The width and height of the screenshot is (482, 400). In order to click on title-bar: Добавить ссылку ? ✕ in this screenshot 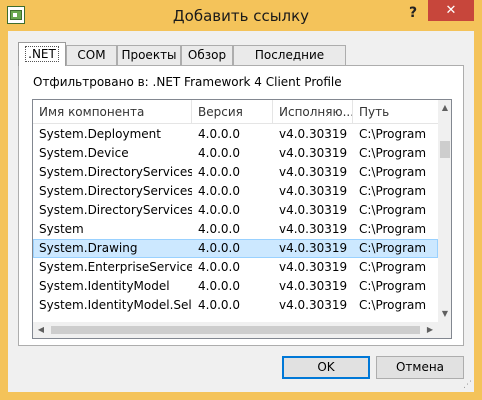, I will do `click(241, 15)`.